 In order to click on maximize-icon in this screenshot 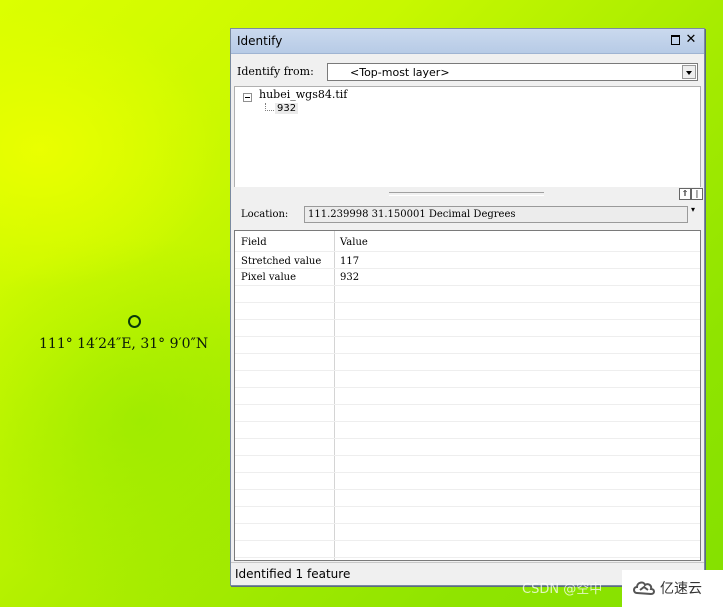, I will do `click(675, 40)`.